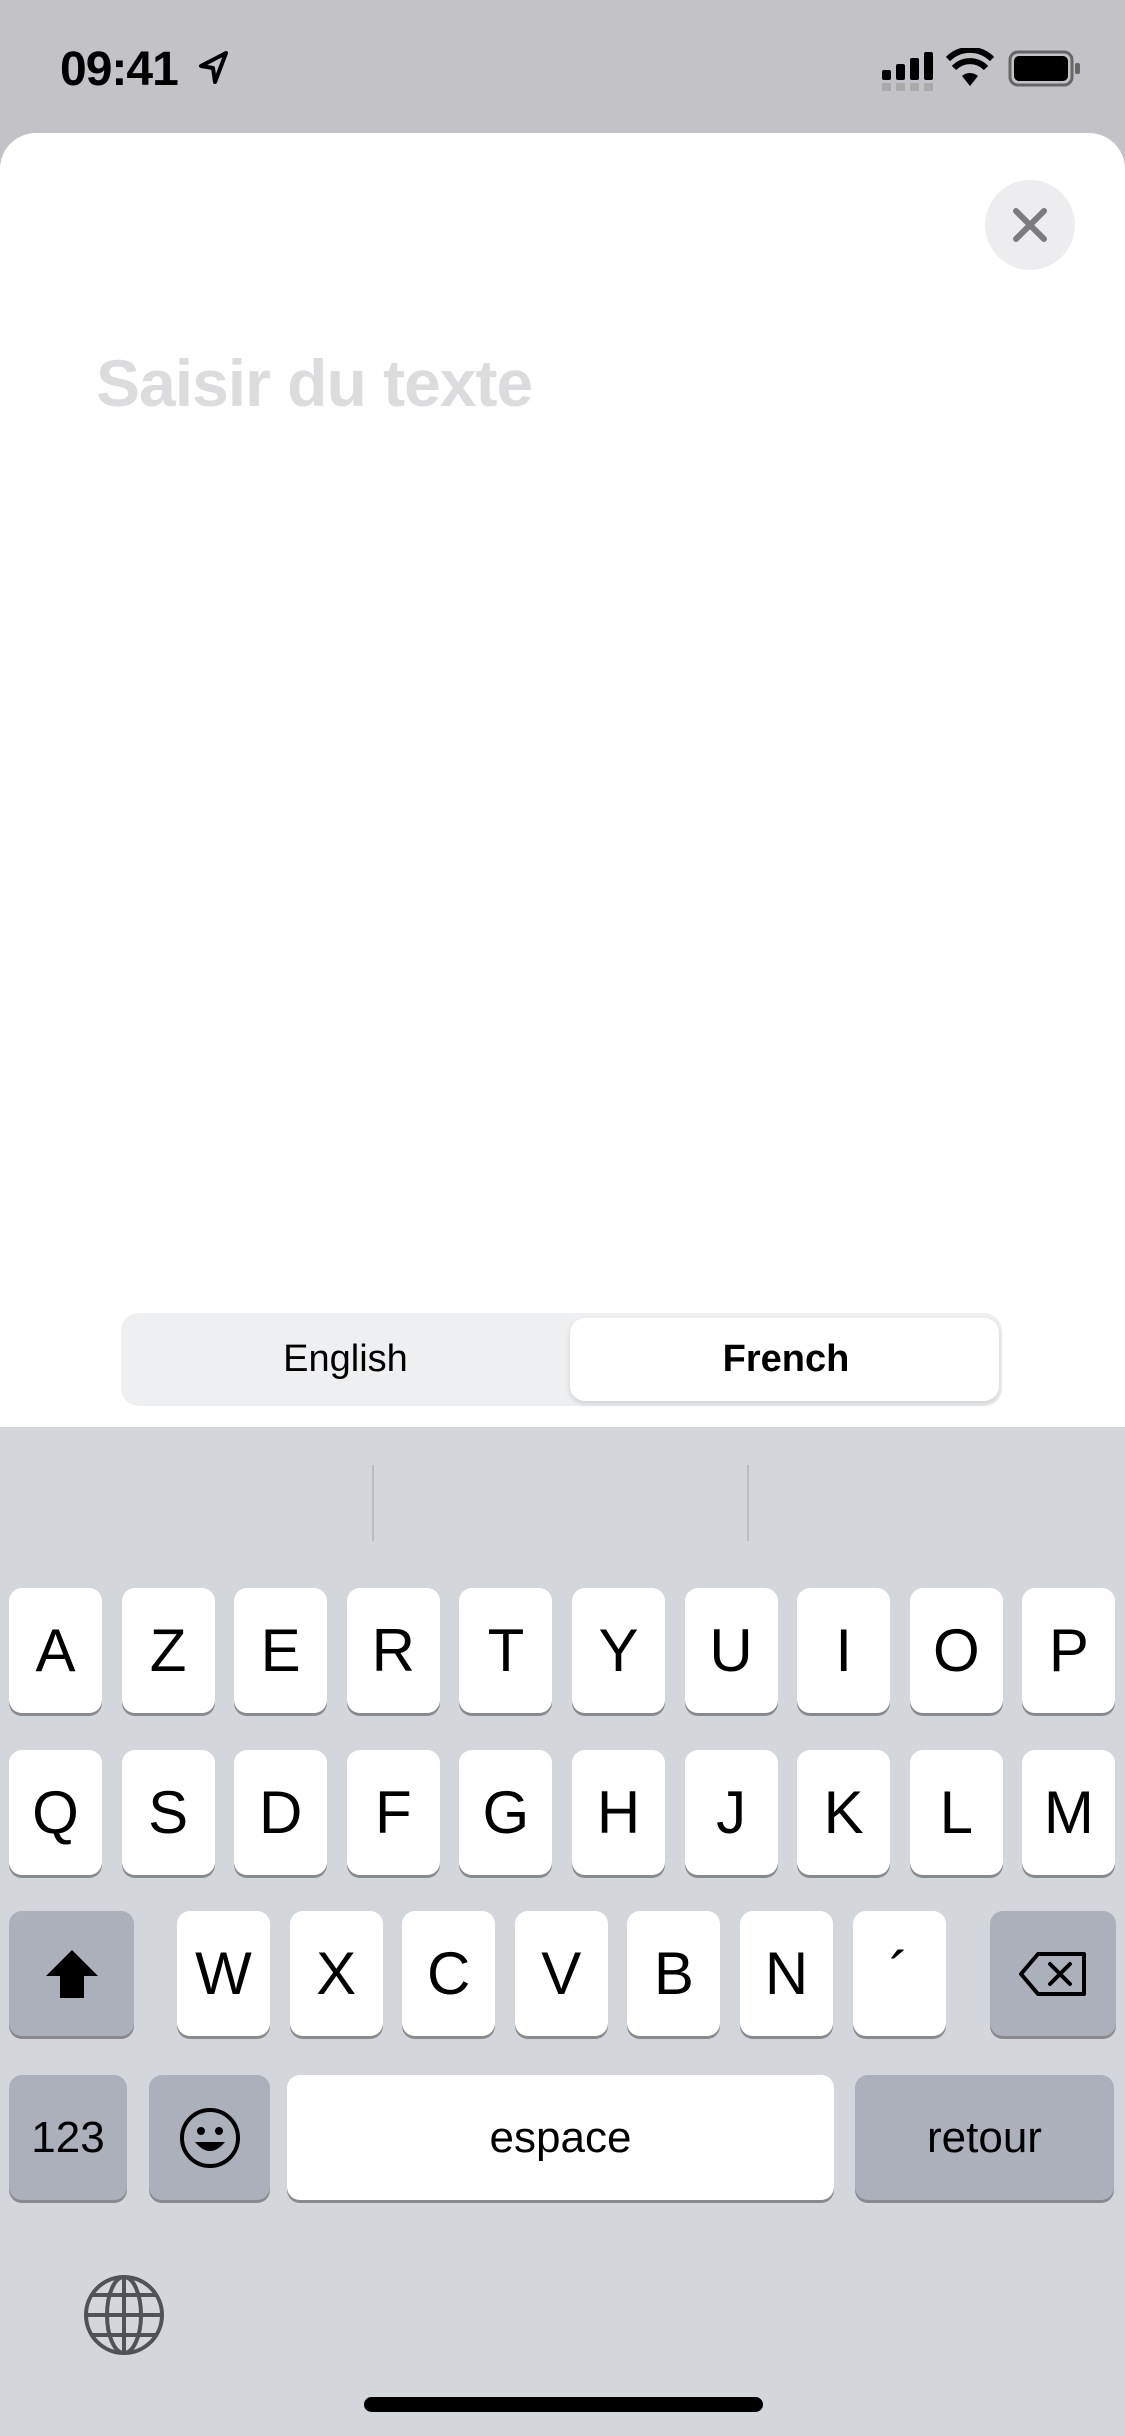  Describe the element at coordinates (844, 1650) in the screenshot. I see `key-i: I` at that location.